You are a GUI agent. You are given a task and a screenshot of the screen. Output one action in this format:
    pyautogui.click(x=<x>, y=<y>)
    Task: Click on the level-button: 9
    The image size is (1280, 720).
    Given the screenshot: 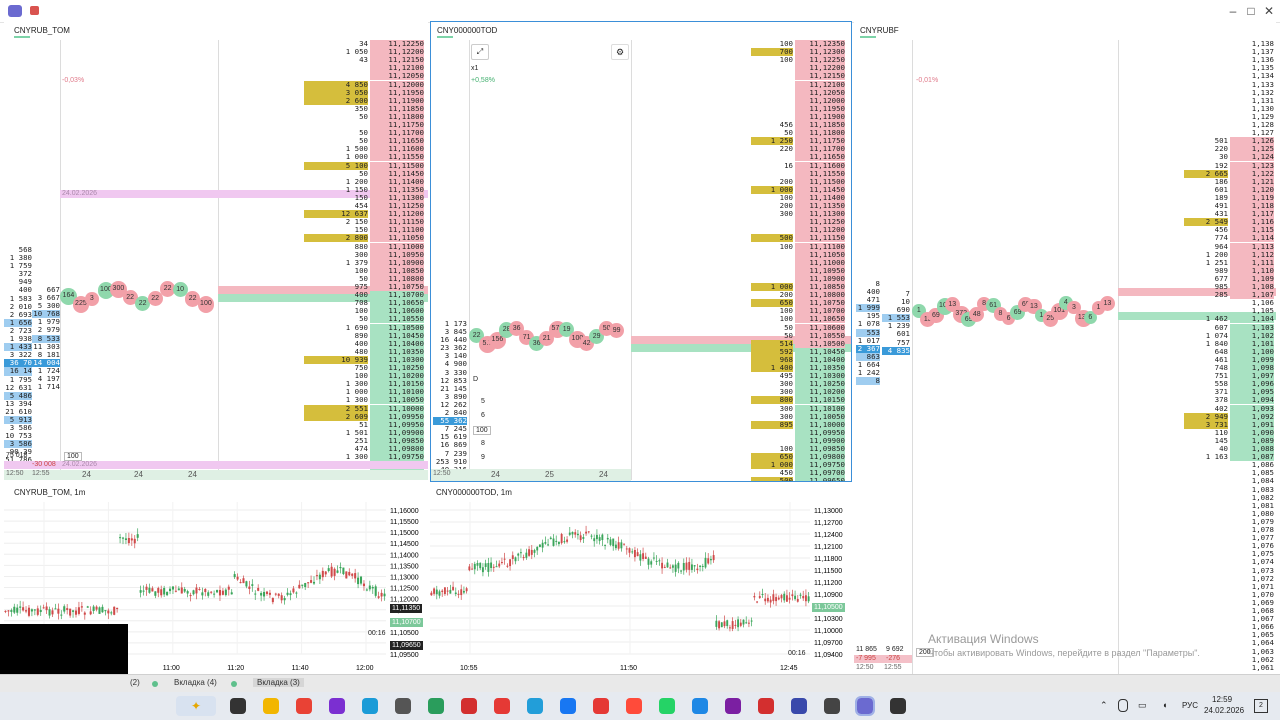 What is the action you would take?
    pyautogui.click(x=483, y=457)
    